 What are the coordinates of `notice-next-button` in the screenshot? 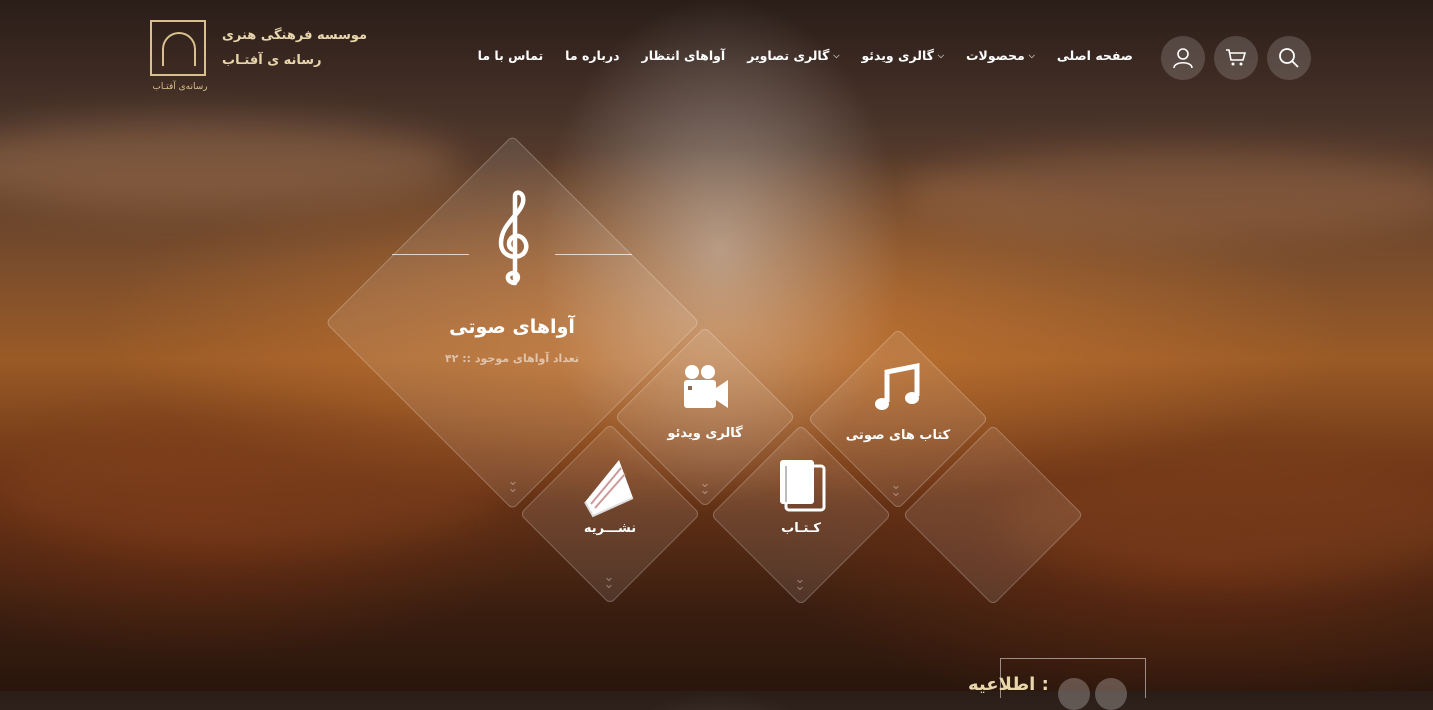 It's located at (1111, 694).